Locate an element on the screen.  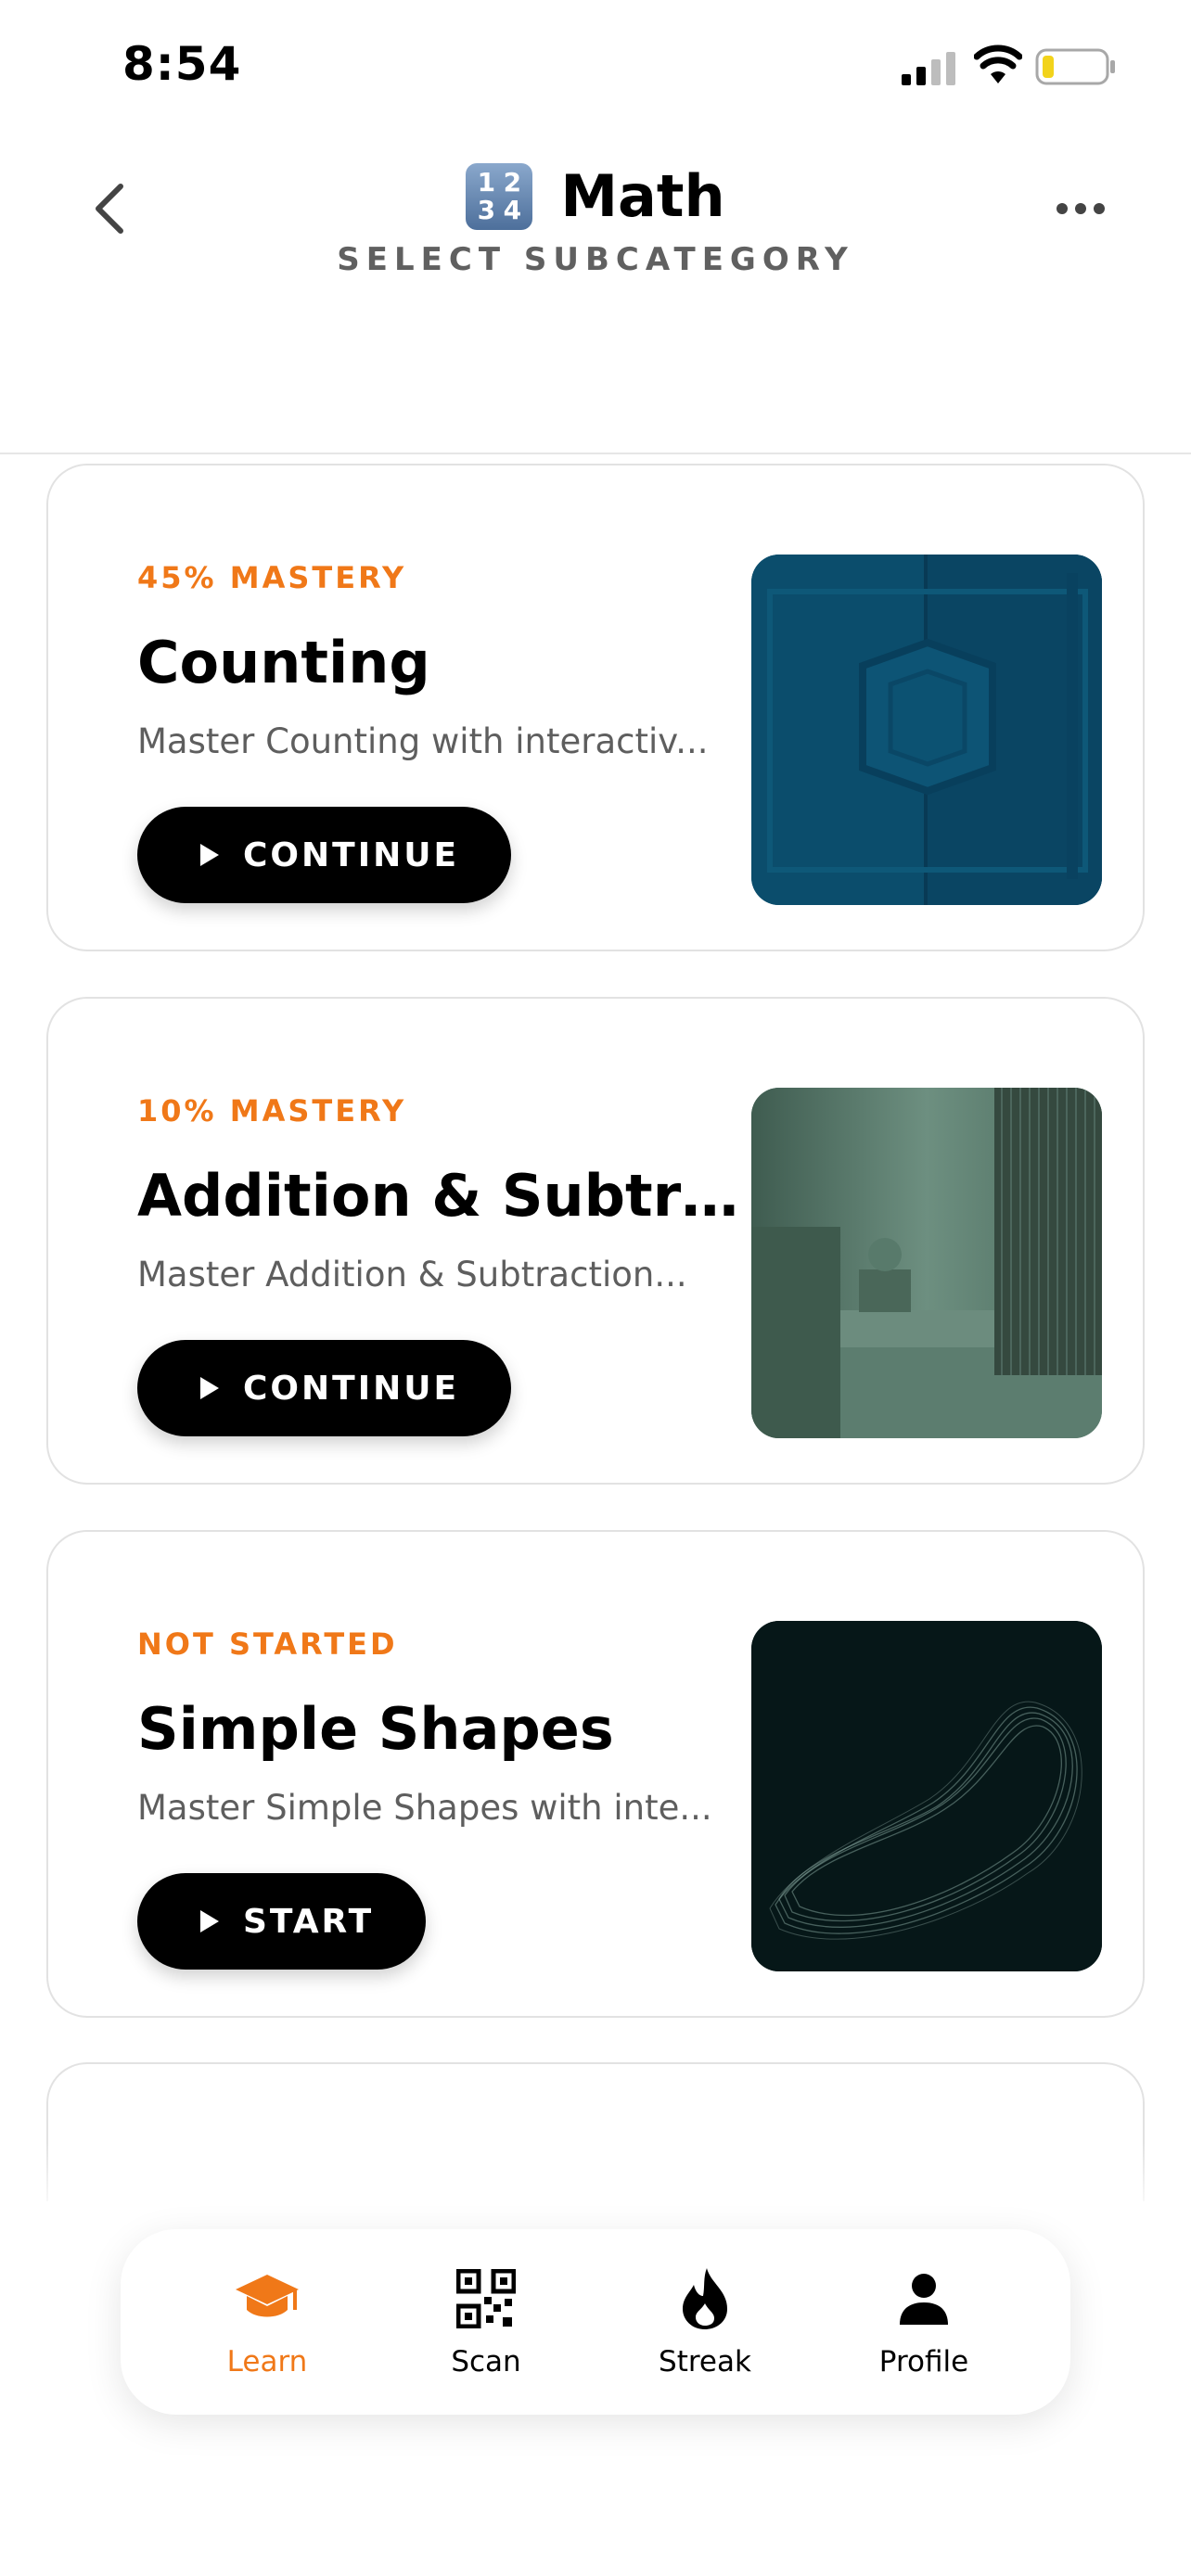
tab-learn: Learn is located at coordinates (267, 2321).